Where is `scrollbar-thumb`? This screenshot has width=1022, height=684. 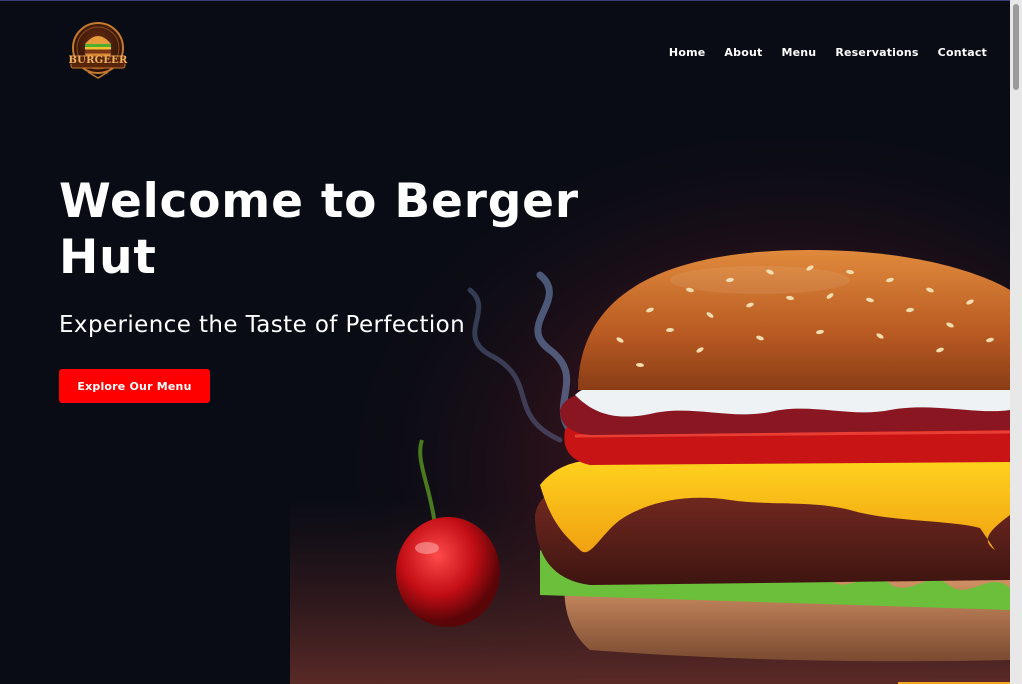
scrollbar-thumb is located at coordinates (1016, 47).